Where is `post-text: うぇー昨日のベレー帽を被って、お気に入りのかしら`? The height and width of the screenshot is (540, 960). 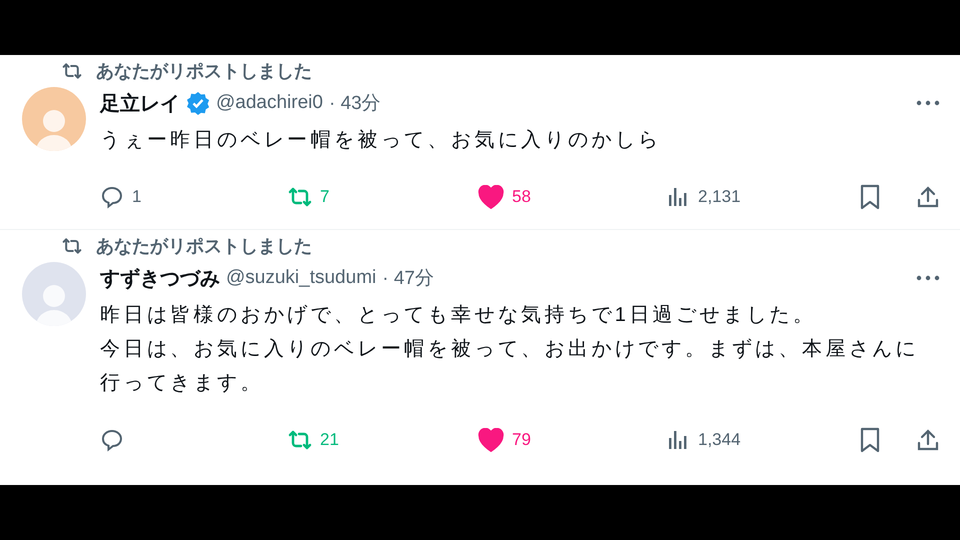
post-text: うぇー昨日のベレー帽を被って、お気に入りのかしら is located at coordinates (381, 140).